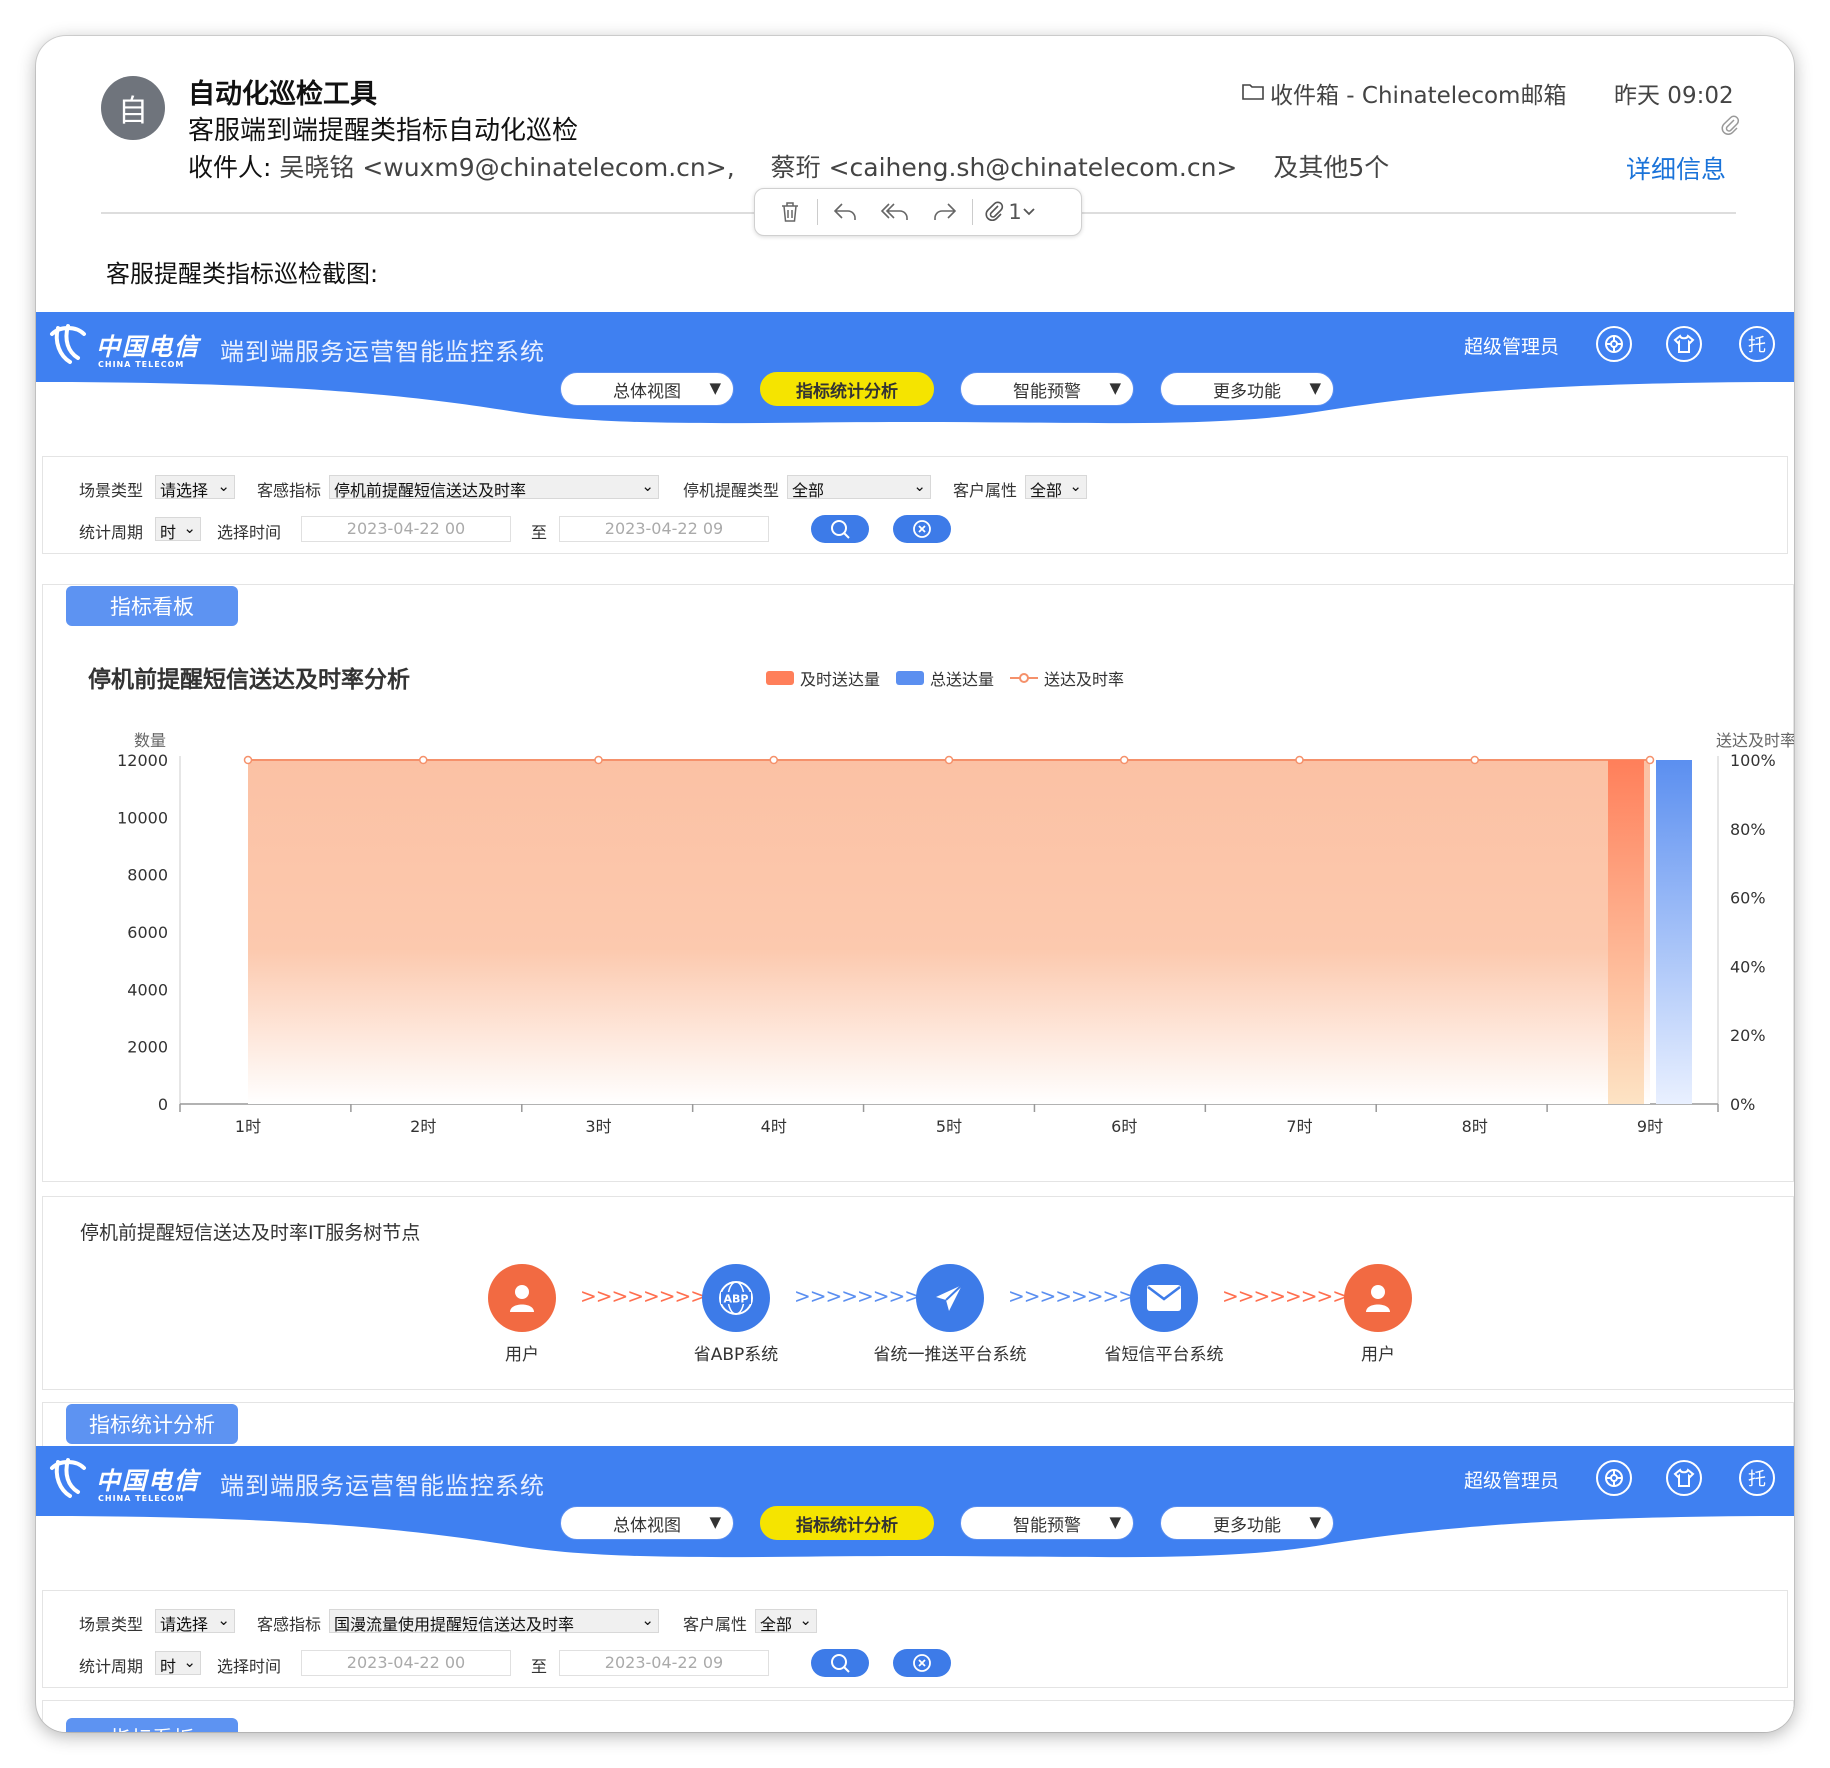 The image size is (1830, 1768). I want to click on recipient: 蔡珩 <caiheng.sh@chinatelecom.cn>, so click(1004, 167).